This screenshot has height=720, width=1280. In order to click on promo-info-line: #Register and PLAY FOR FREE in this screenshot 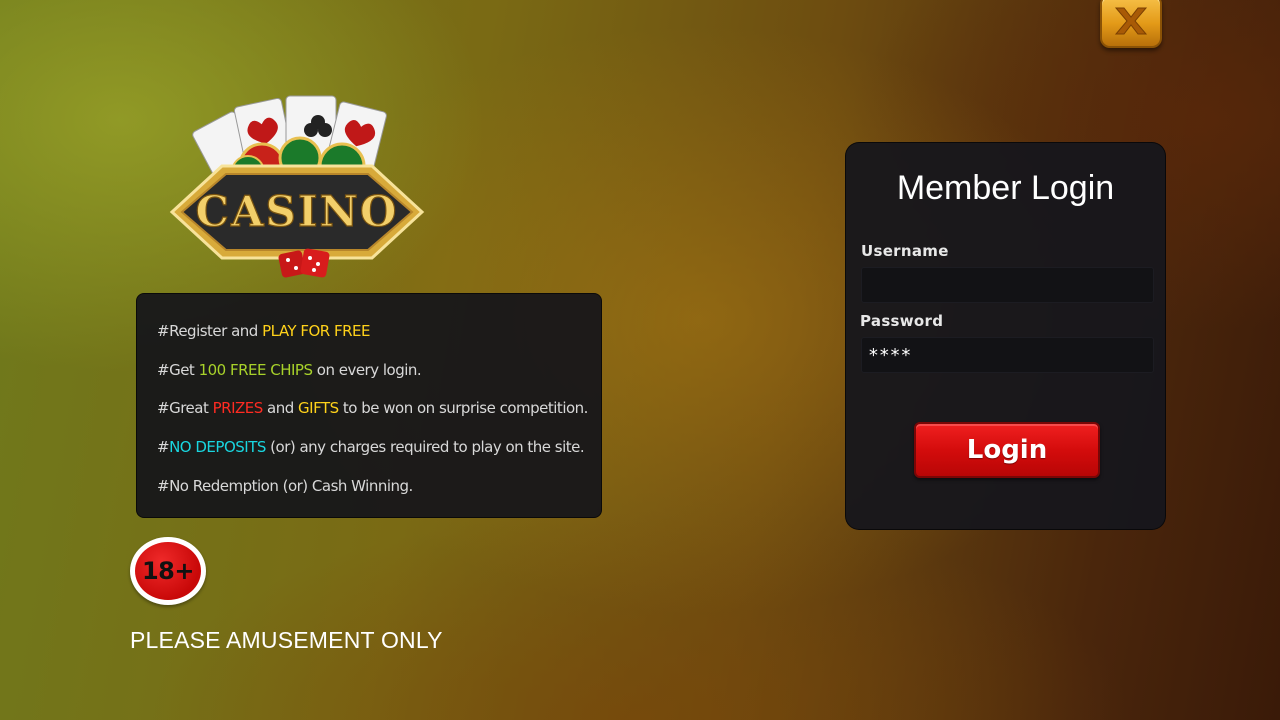, I will do `click(379, 339)`.